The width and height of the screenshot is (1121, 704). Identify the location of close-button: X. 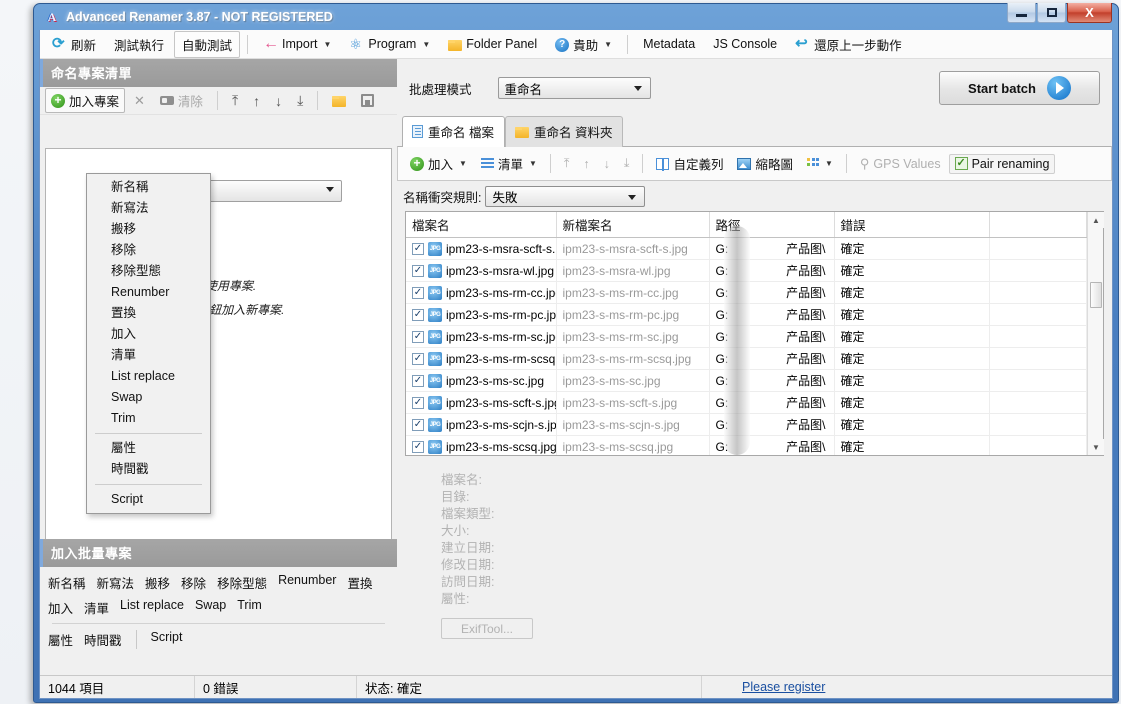
(1089, 13).